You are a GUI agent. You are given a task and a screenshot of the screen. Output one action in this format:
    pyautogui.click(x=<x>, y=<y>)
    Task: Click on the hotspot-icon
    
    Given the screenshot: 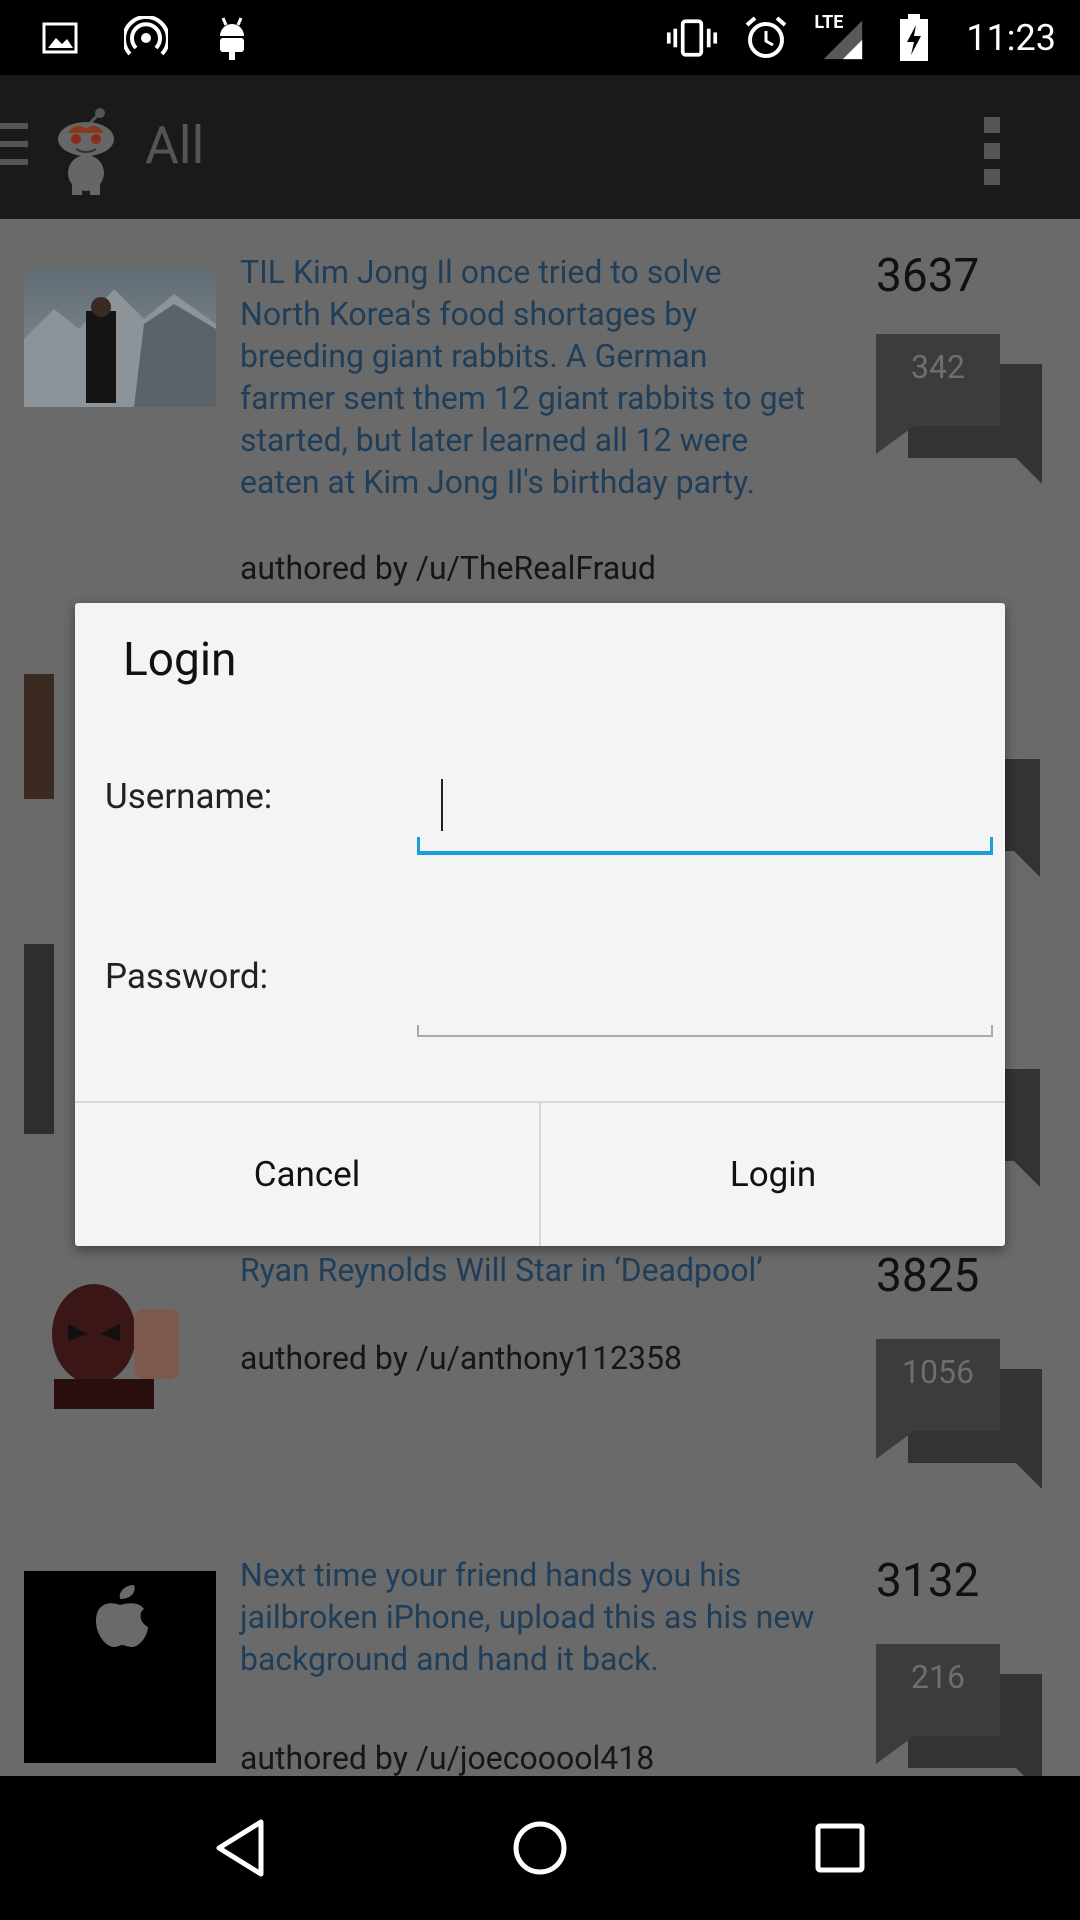 What is the action you would take?
    pyautogui.click(x=146, y=38)
    